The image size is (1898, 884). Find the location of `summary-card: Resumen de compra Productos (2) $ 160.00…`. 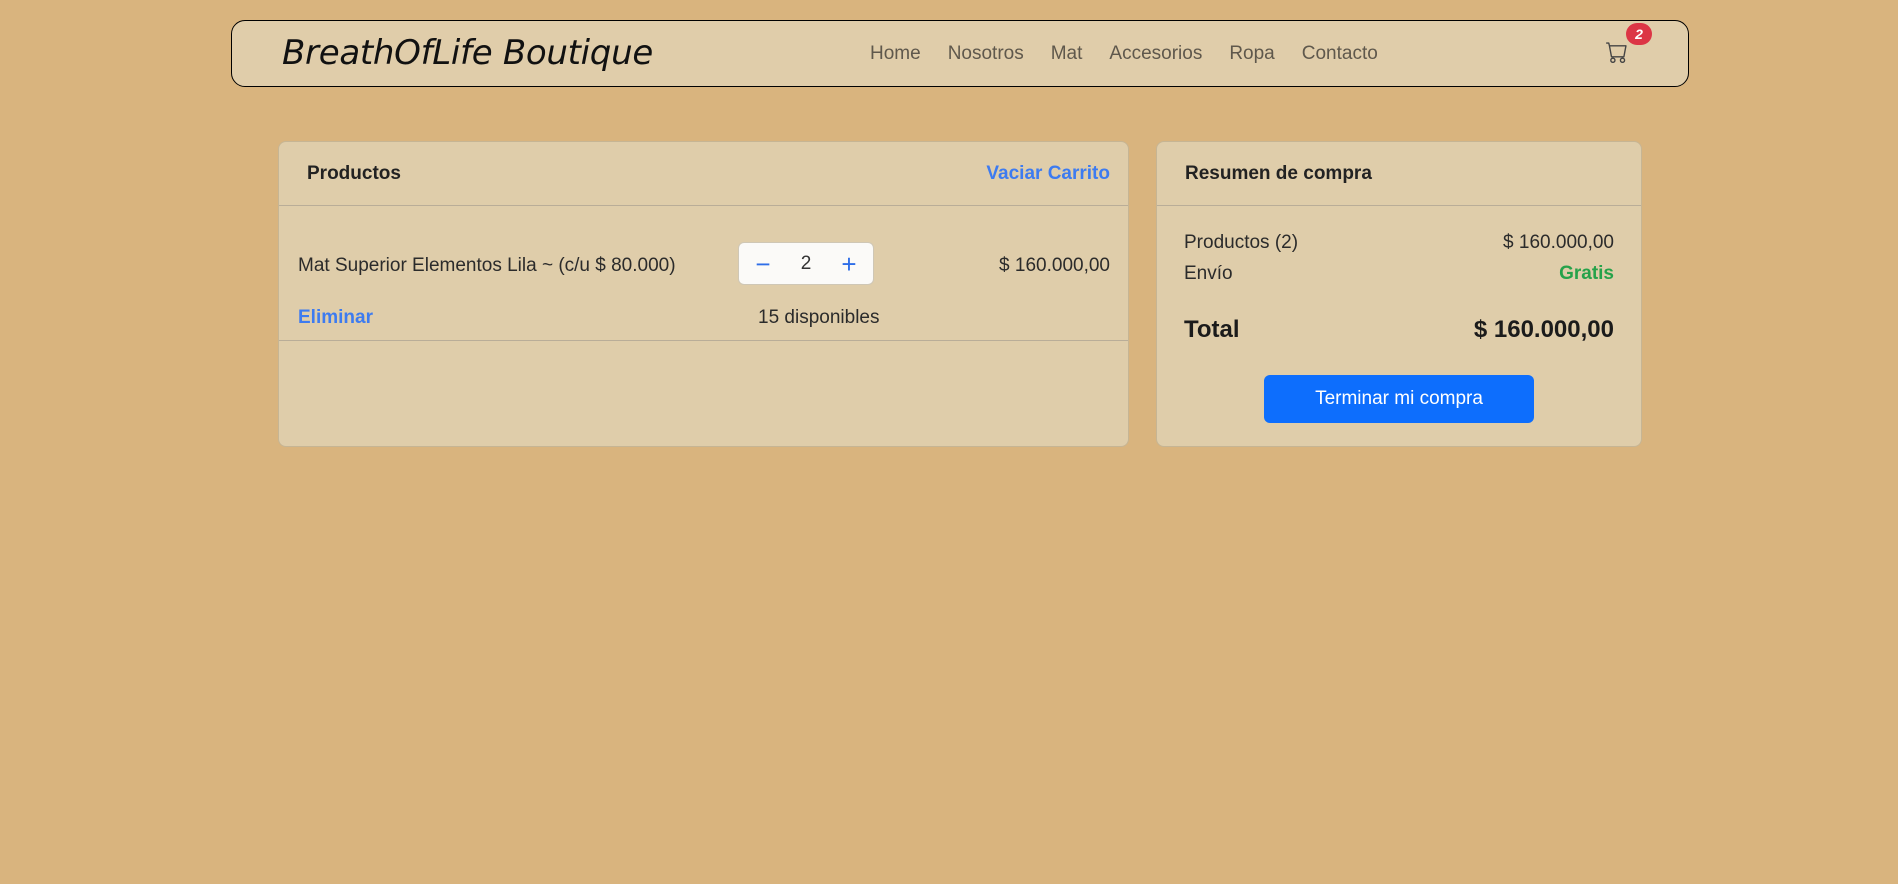

summary-card: Resumen de compra Productos (2) $ 160.00… is located at coordinates (1399, 294).